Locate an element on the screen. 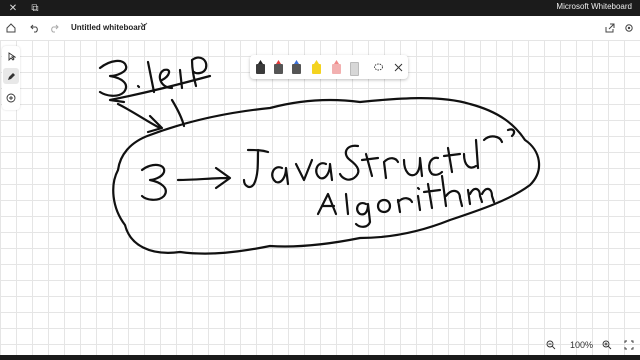 Image resolution: width=640 pixels, height=360 pixels. letter-J is located at coordinates (256, 168).